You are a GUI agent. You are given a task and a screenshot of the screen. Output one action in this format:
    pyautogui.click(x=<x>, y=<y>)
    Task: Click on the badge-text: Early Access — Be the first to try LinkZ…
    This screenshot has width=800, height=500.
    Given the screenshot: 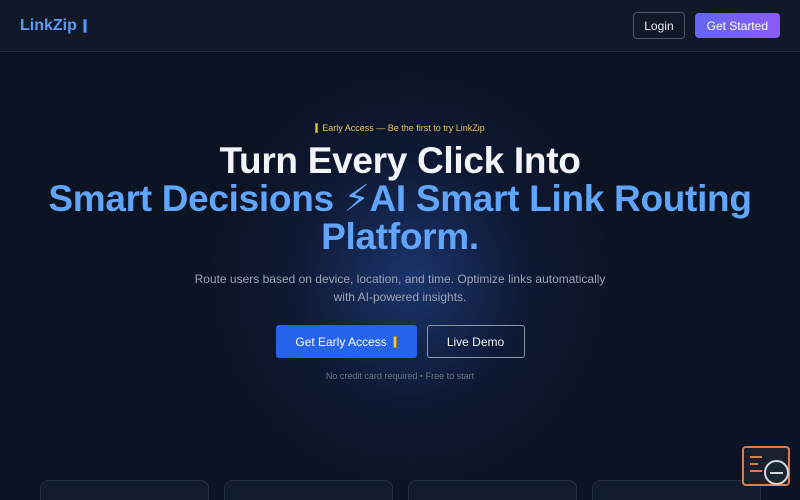 What is the action you would take?
    pyautogui.click(x=403, y=128)
    